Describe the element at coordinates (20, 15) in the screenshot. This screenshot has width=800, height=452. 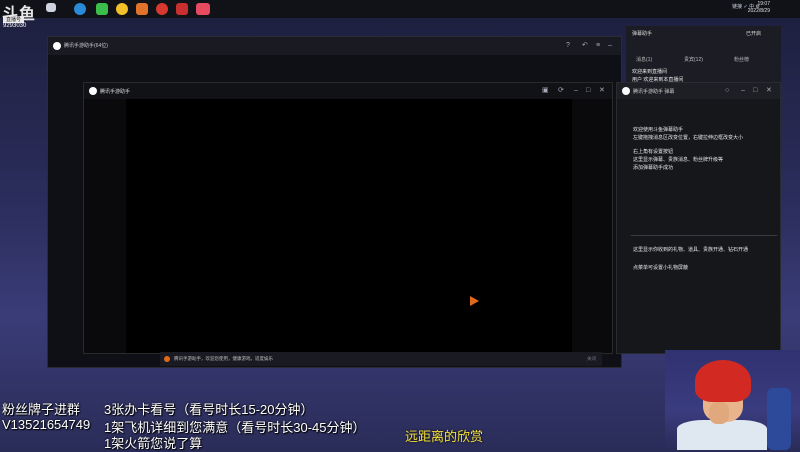
I see `douyu-logo: 斗鱼 直播号 9293030` at that location.